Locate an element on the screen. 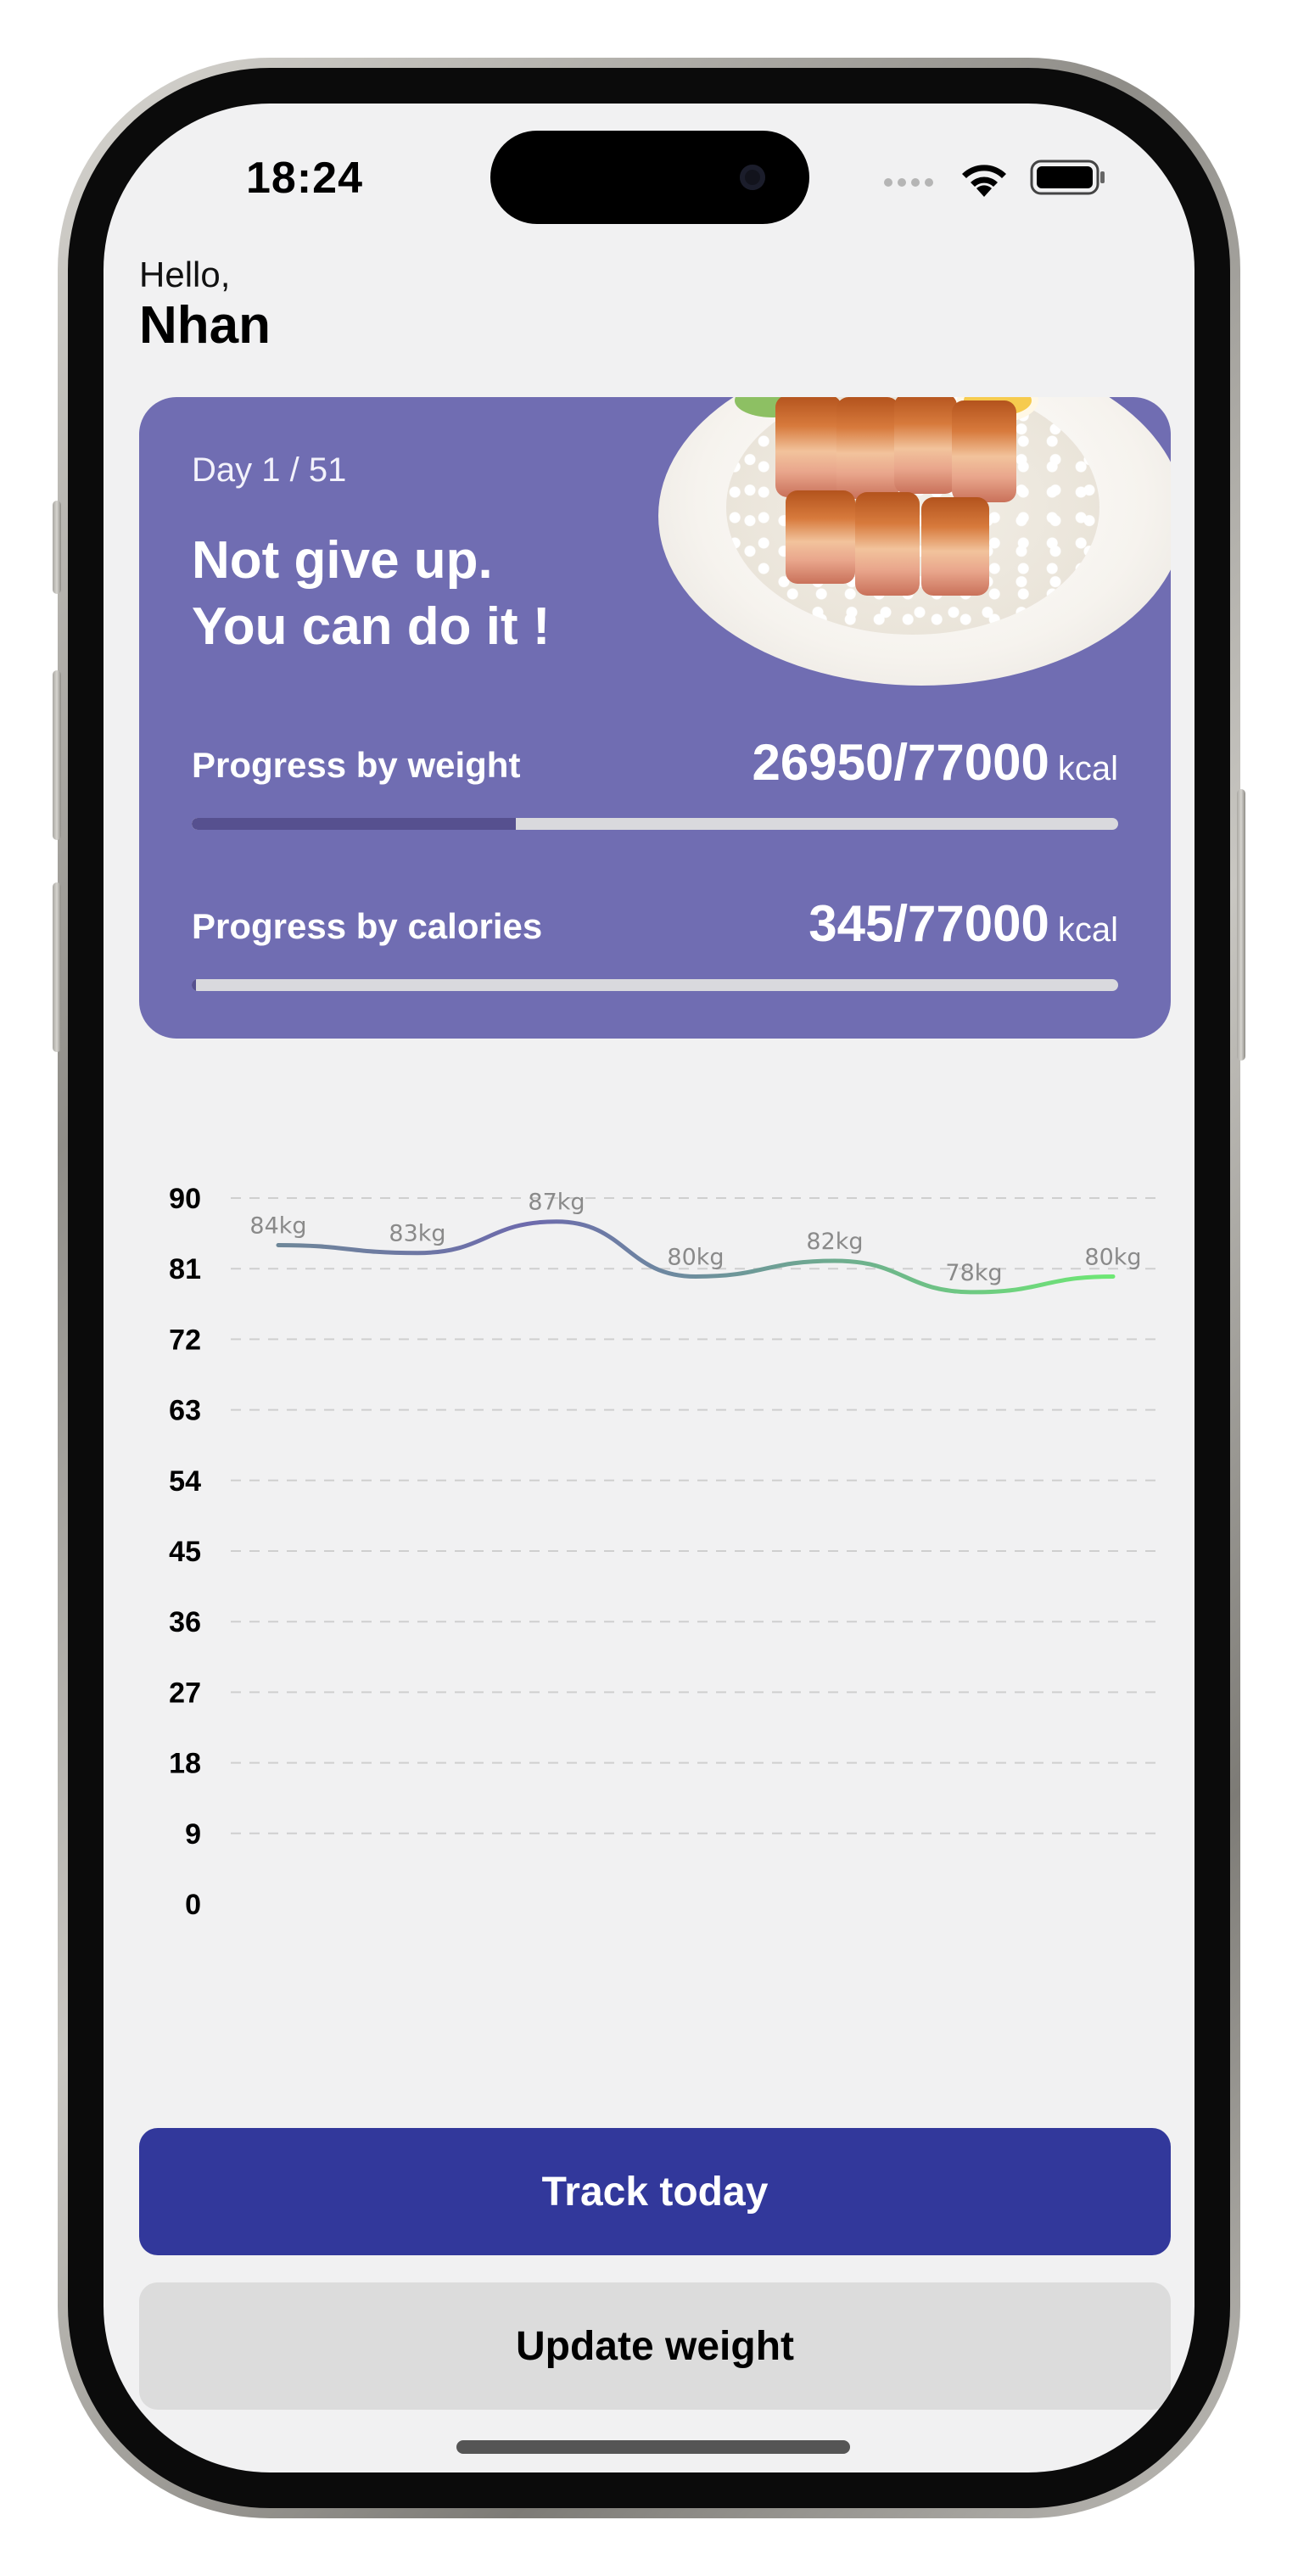  y-tick-label: 81 is located at coordinates (185, 1269).